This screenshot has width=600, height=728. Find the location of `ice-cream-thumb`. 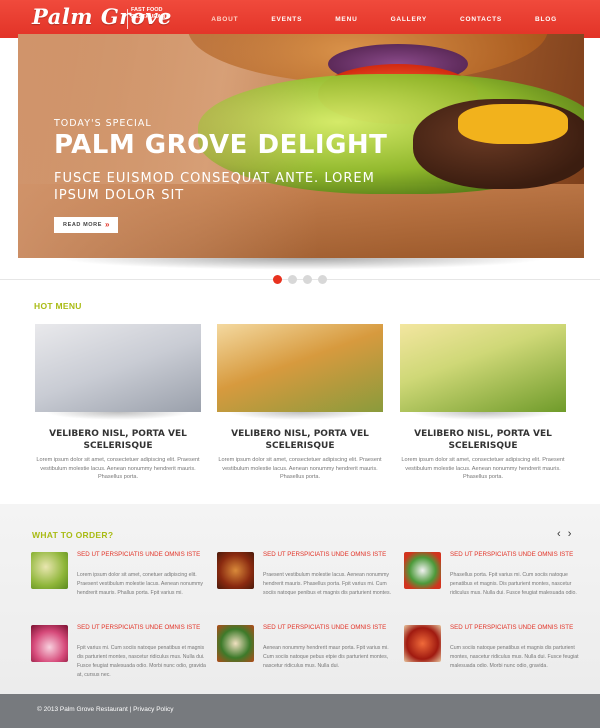

ice-cream-thumb is located at coordinates (49, 643).